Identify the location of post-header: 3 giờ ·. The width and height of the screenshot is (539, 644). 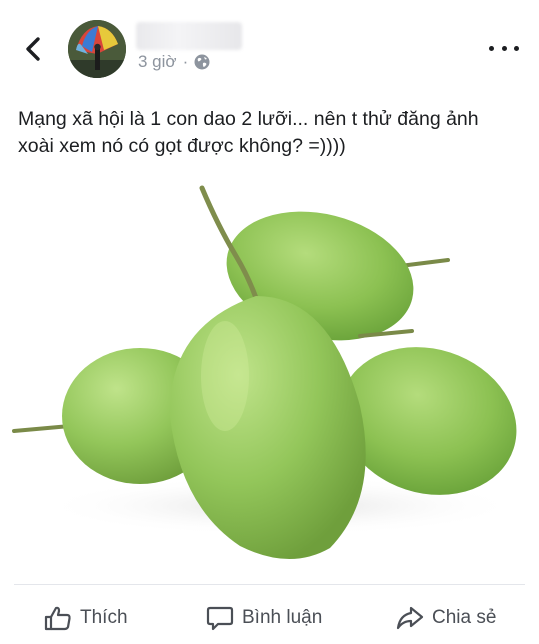
(269, 46).